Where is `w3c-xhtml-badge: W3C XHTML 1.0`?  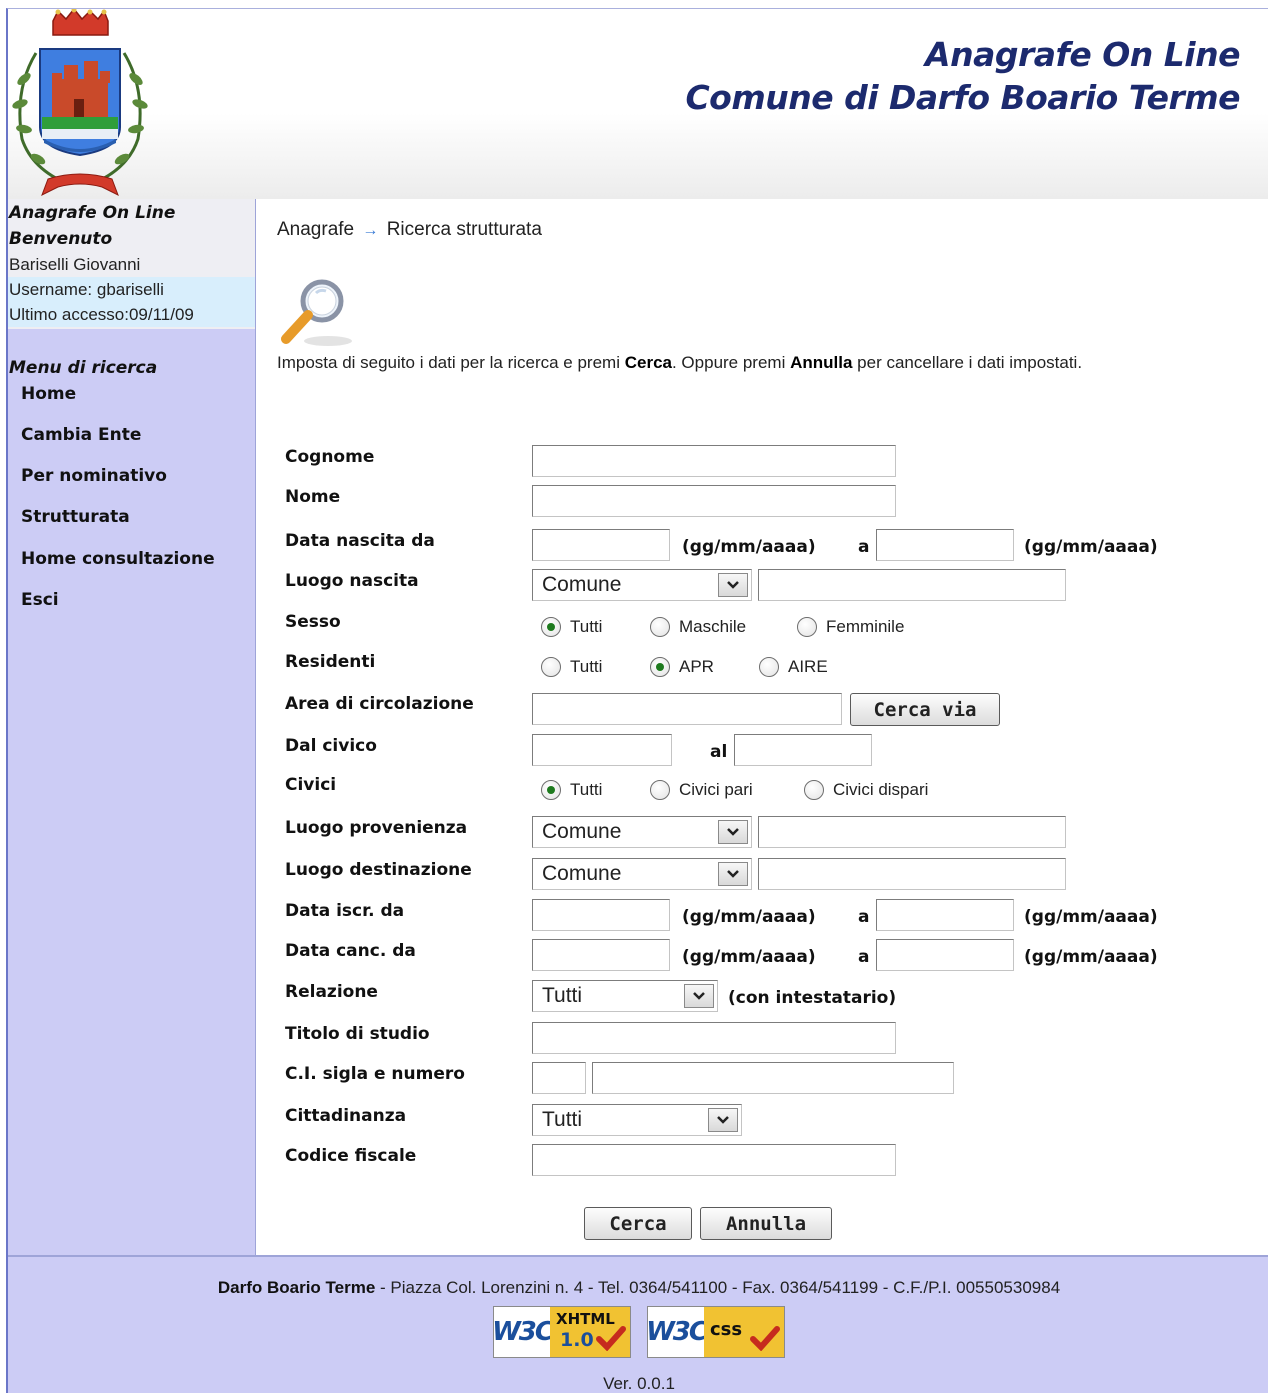
w3c-xhtml-badge: W3C XHTML 1.0 is located at coordinates (561, 1332).